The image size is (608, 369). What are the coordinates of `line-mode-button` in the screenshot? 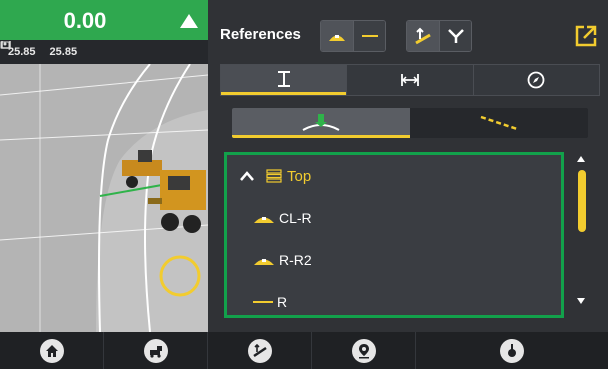 It's located at (499, 123).